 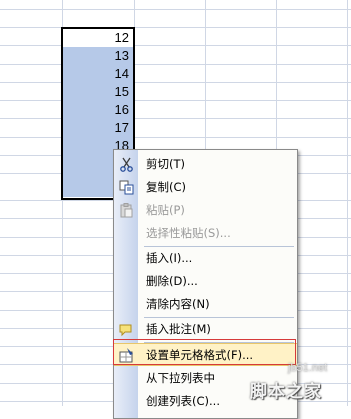 I want to click on menu-item-cut: 剪切(T), so click(x=205, y=164).